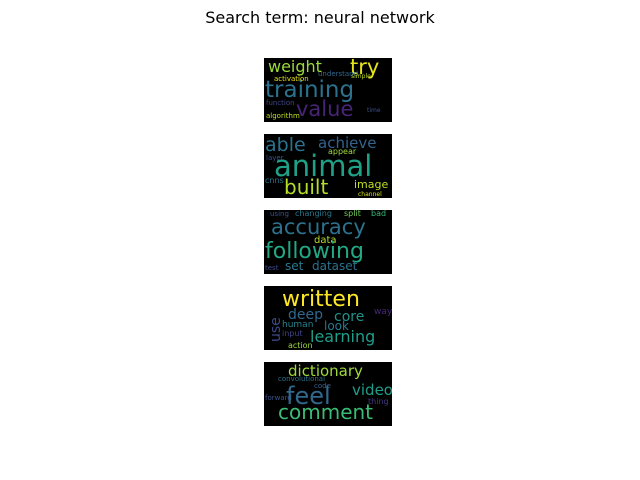 Image resolution: width=640 pixels, height=480 pixels. Describe the element at coordinates (335, 266) in the screenshot. I see `cloud-word: dataset` at that location.